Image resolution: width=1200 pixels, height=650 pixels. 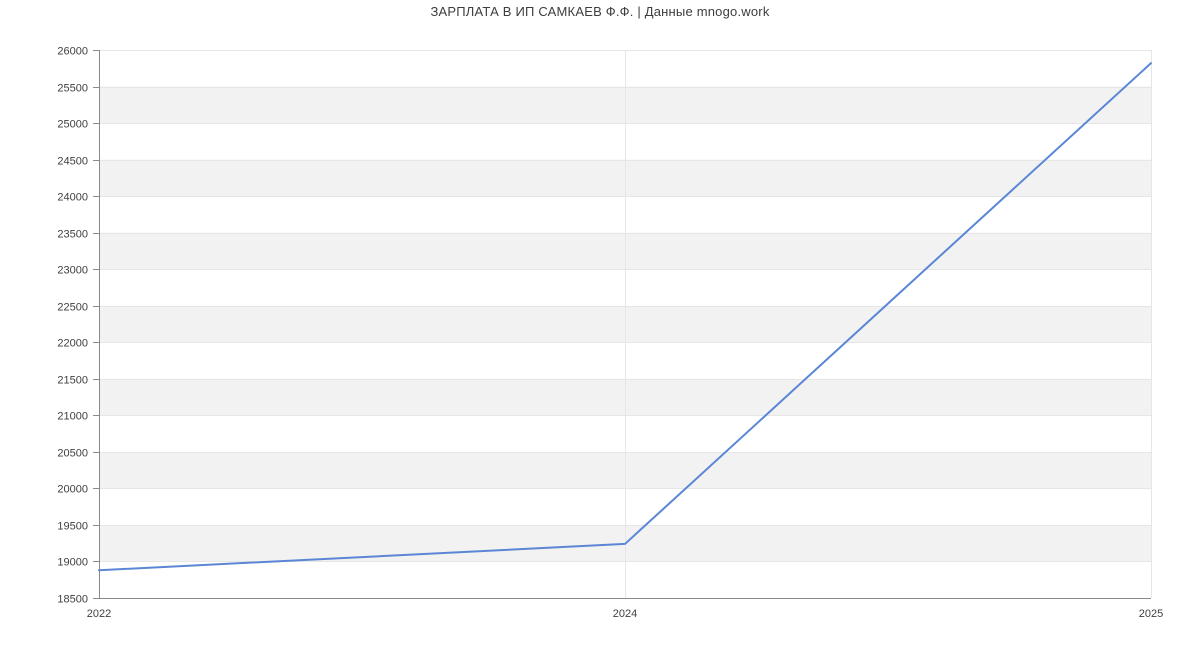 What do you see at coordinates (72, 454) in the screenshot?
I see `y-tick-label: 20500` at bounding box center [72, 454].